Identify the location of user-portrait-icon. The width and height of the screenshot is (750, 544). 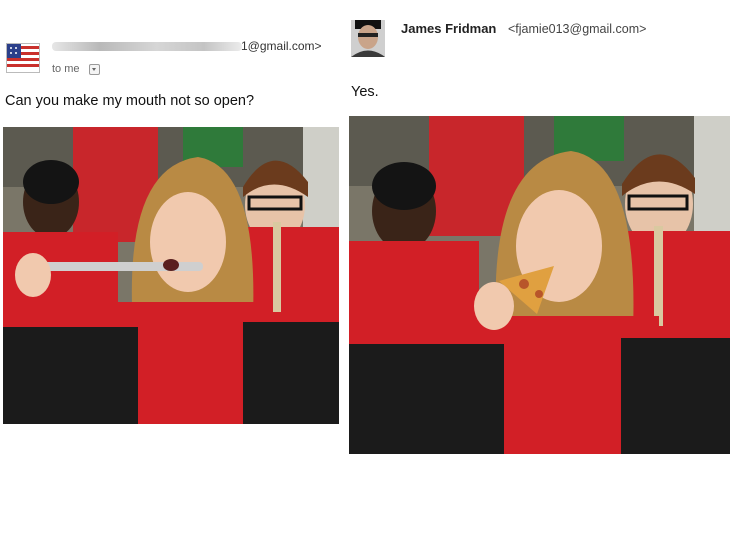
(368, 38).